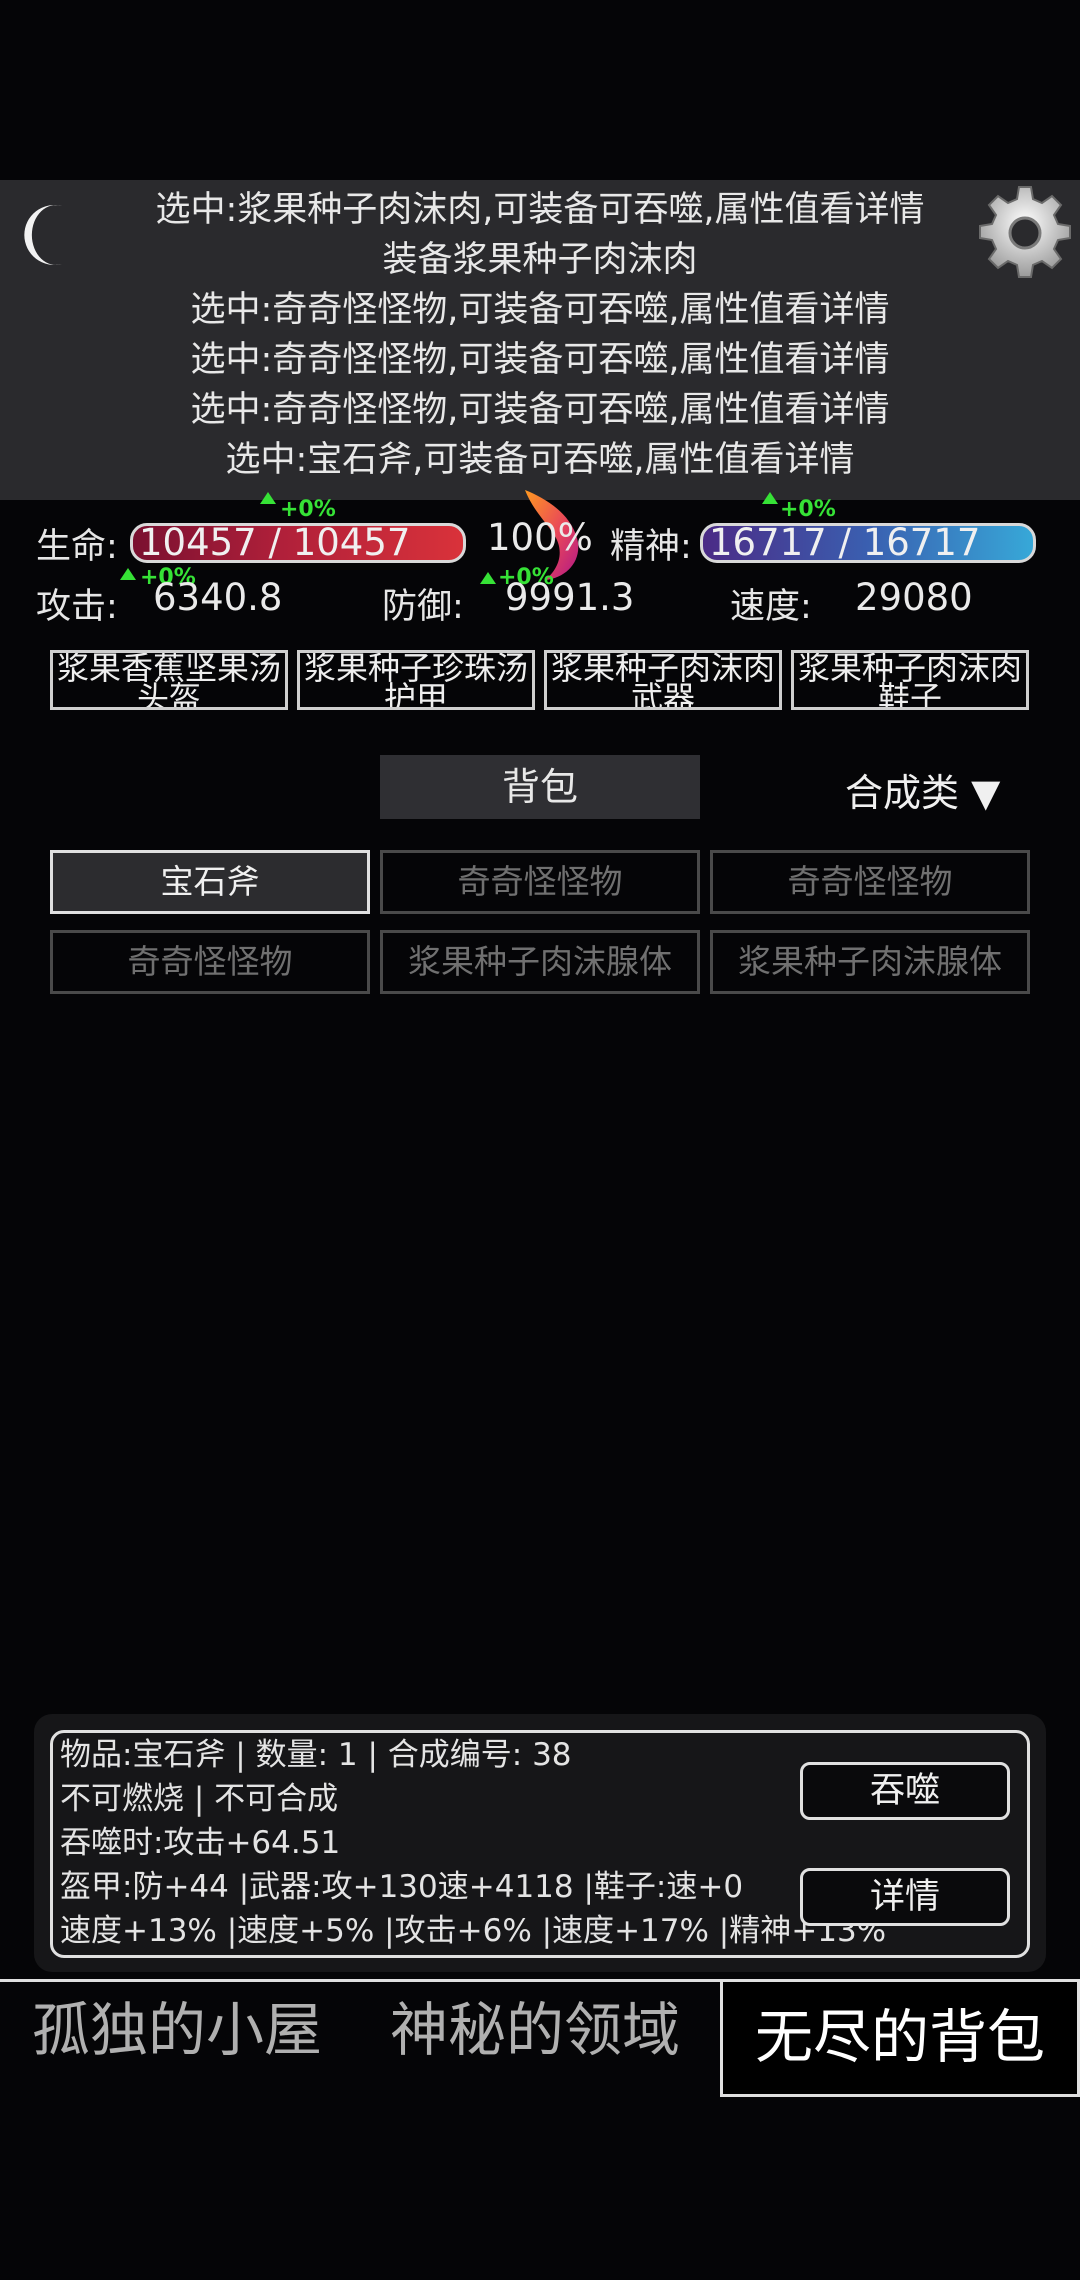  What do you see at coordinates (77, 547) in the screenshot?
I see `hp-label: 生命:` at bounding box center [77, 547].